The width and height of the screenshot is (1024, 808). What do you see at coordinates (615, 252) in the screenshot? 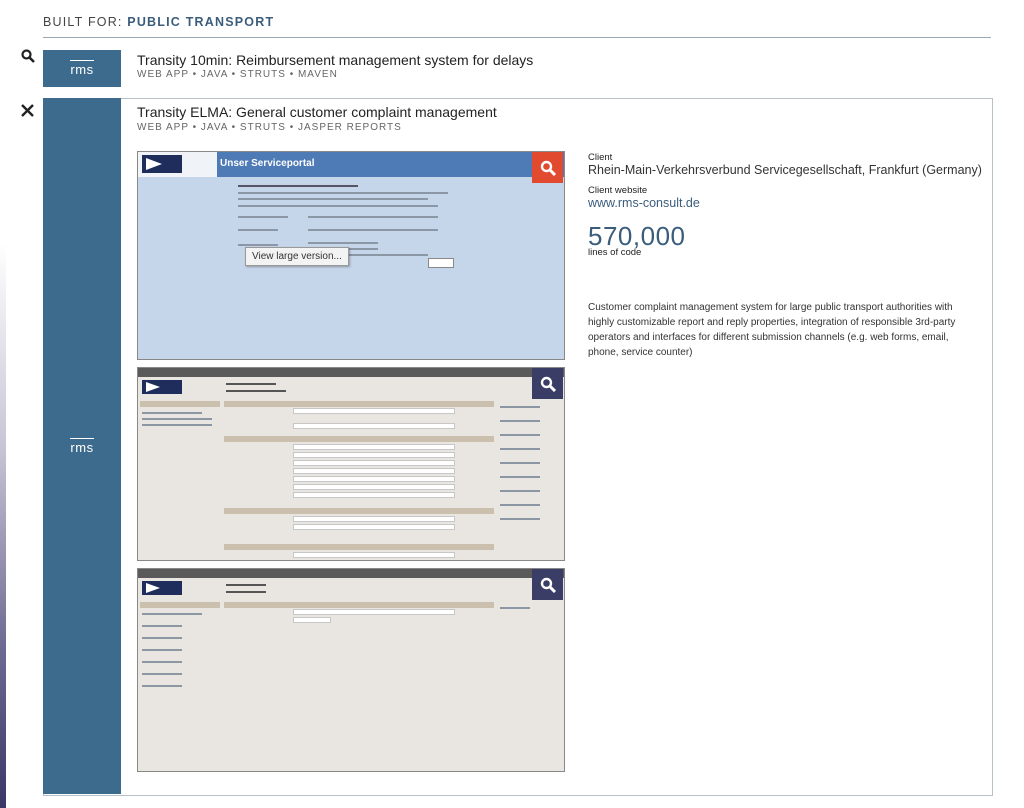
I see `lines-of-code-label: lines of code` at bounding box center [615, 252].